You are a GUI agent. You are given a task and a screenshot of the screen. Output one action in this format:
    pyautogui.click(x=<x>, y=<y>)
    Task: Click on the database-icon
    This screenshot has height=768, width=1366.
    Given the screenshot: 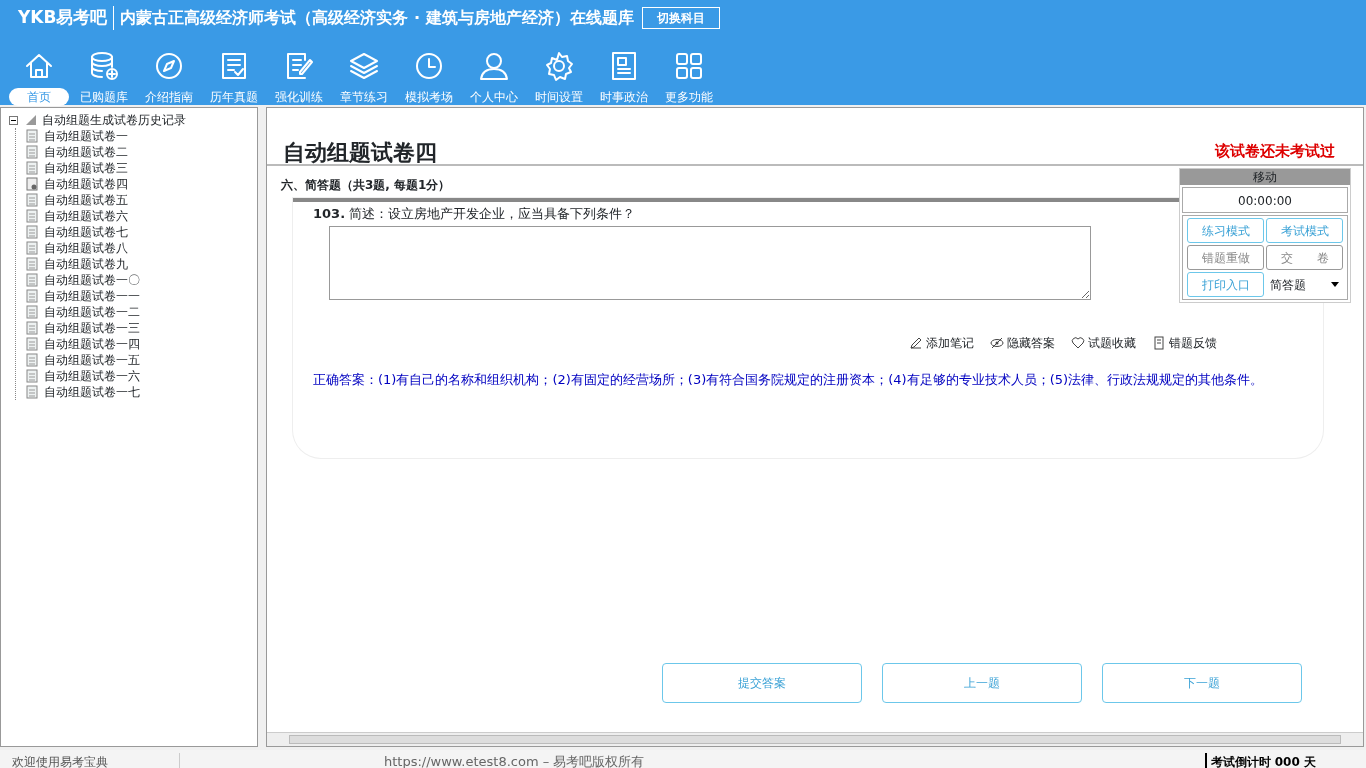 What is the action you would take?
    pyautogui.click(x=104, y=66)
    